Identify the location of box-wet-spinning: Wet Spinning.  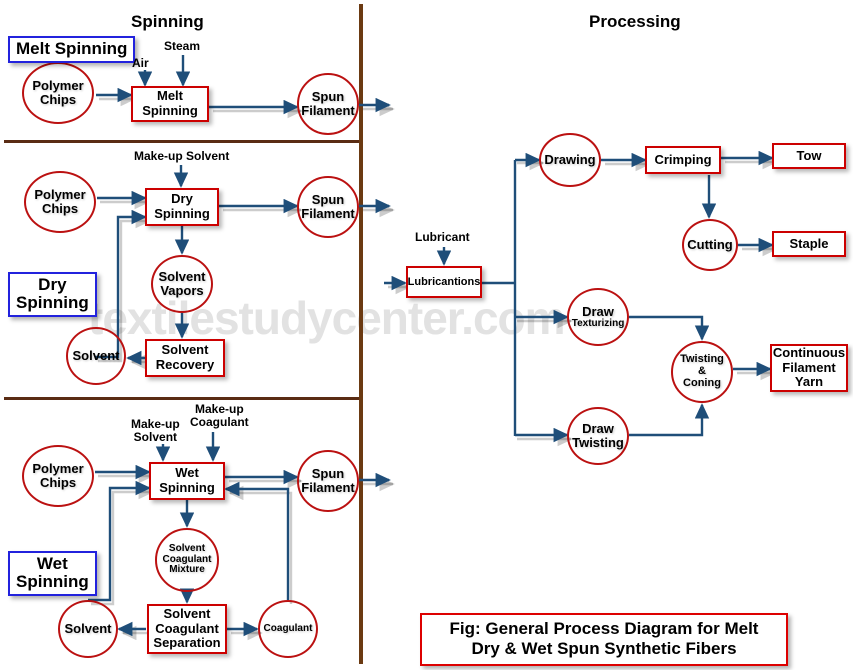
(187, 481).